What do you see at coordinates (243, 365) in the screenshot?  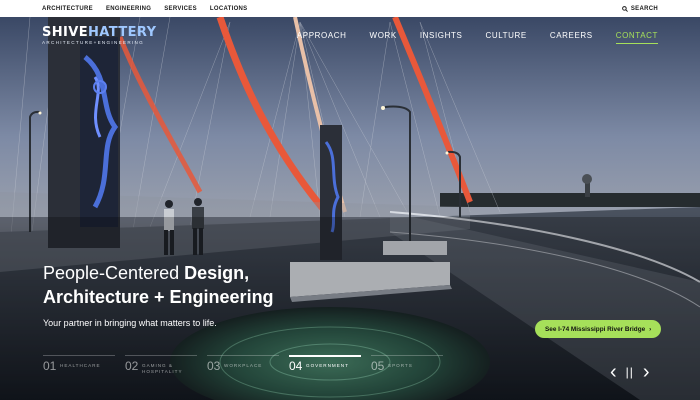 I see `category-label: WORKPLACE` at bounding box center [243, 365].